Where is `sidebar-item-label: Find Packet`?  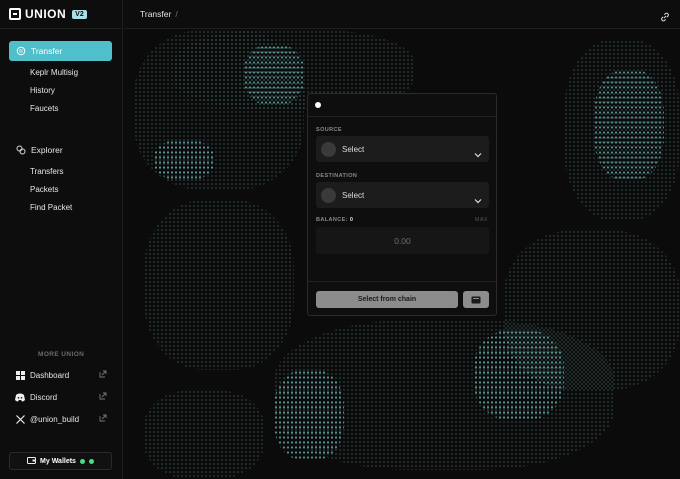
sidebar-item-label: Find Packet is located at coordinates (51, 207).